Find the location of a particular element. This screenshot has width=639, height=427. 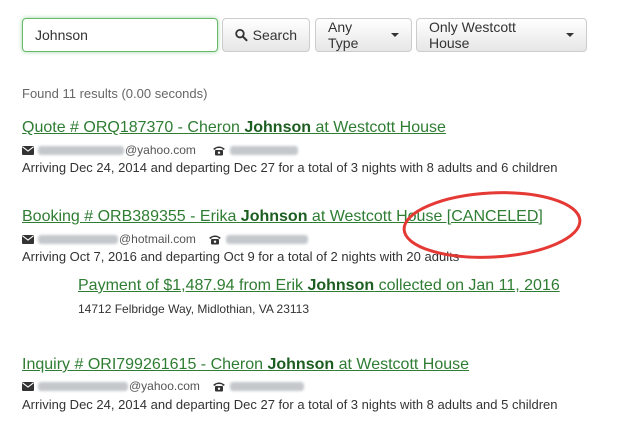

result-title-prefix: Booking # ORB389355 - Erika is located at coordinates (131, 216).